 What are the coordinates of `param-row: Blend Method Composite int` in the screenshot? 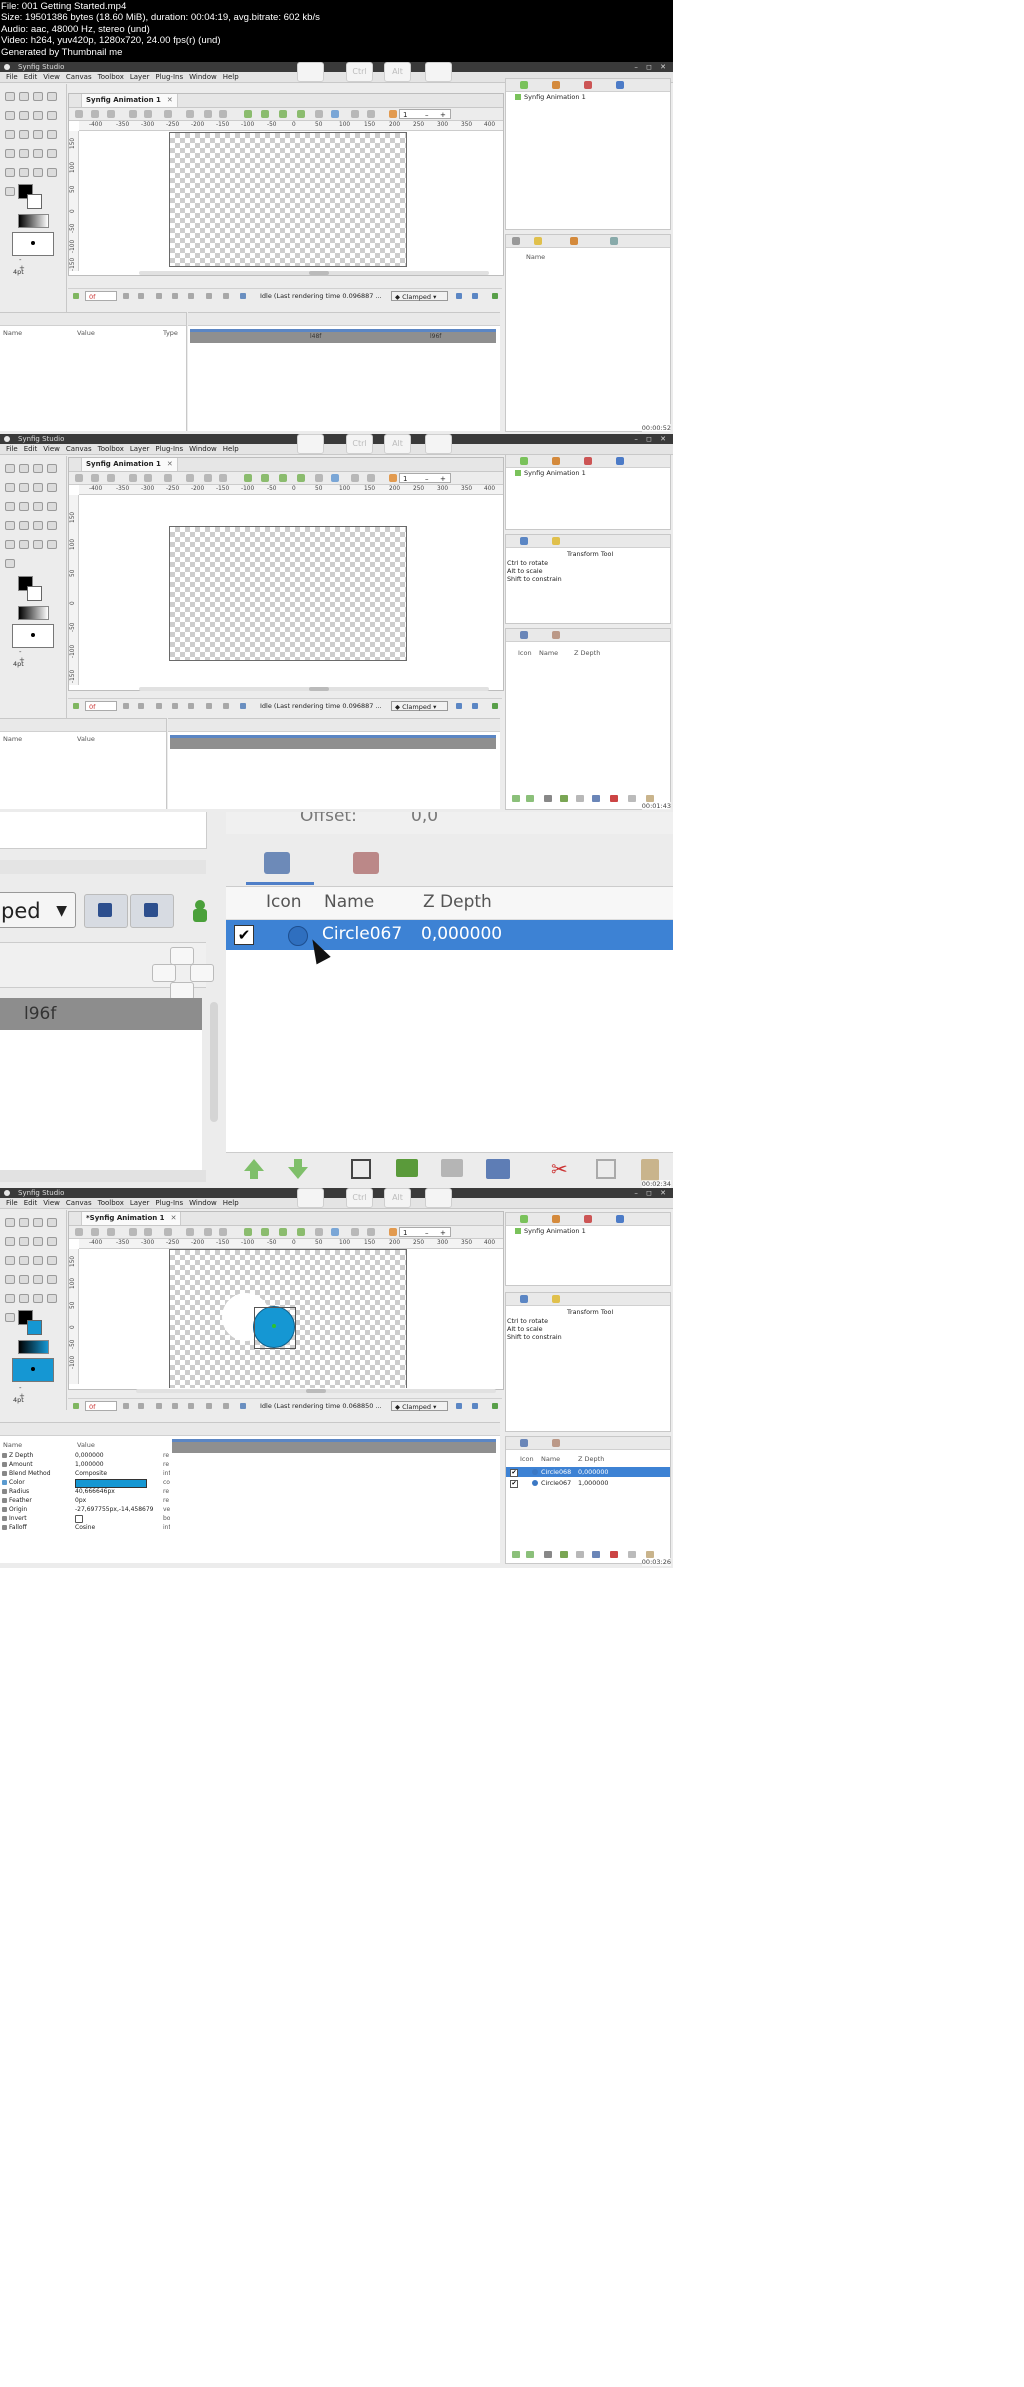 It's located at (85, 1473).